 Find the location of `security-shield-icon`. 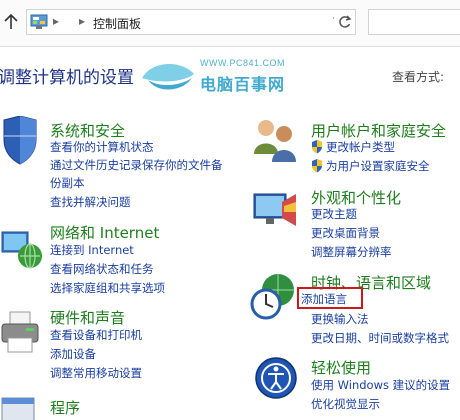

security-shield-icon is located at coordinates (20, 141).